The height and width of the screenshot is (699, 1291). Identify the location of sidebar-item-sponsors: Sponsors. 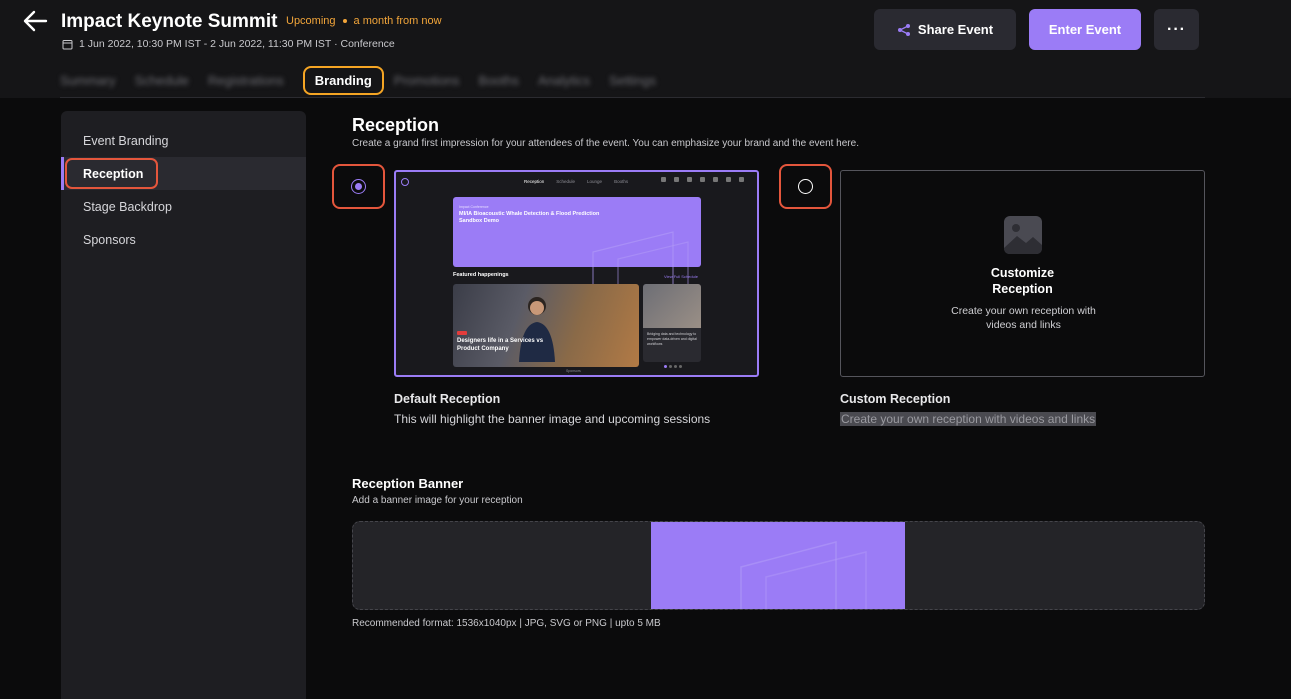
(183, 239).